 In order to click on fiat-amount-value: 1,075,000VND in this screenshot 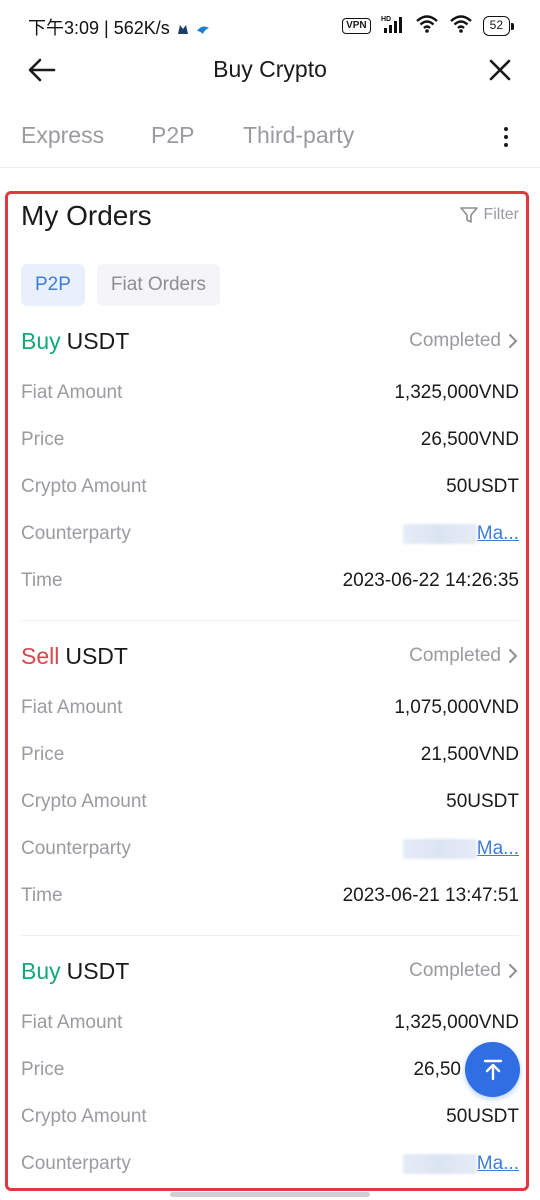, I will do `click(456, 707)`.